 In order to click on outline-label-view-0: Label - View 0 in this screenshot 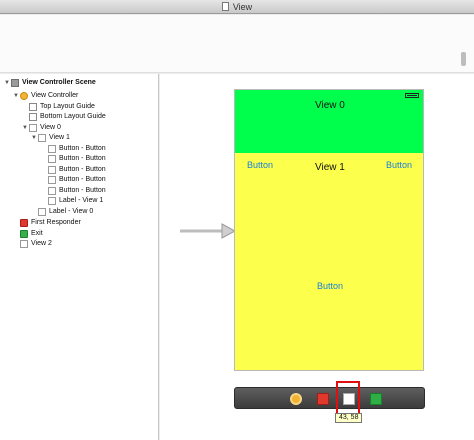, I will do `click(61, 211)`.